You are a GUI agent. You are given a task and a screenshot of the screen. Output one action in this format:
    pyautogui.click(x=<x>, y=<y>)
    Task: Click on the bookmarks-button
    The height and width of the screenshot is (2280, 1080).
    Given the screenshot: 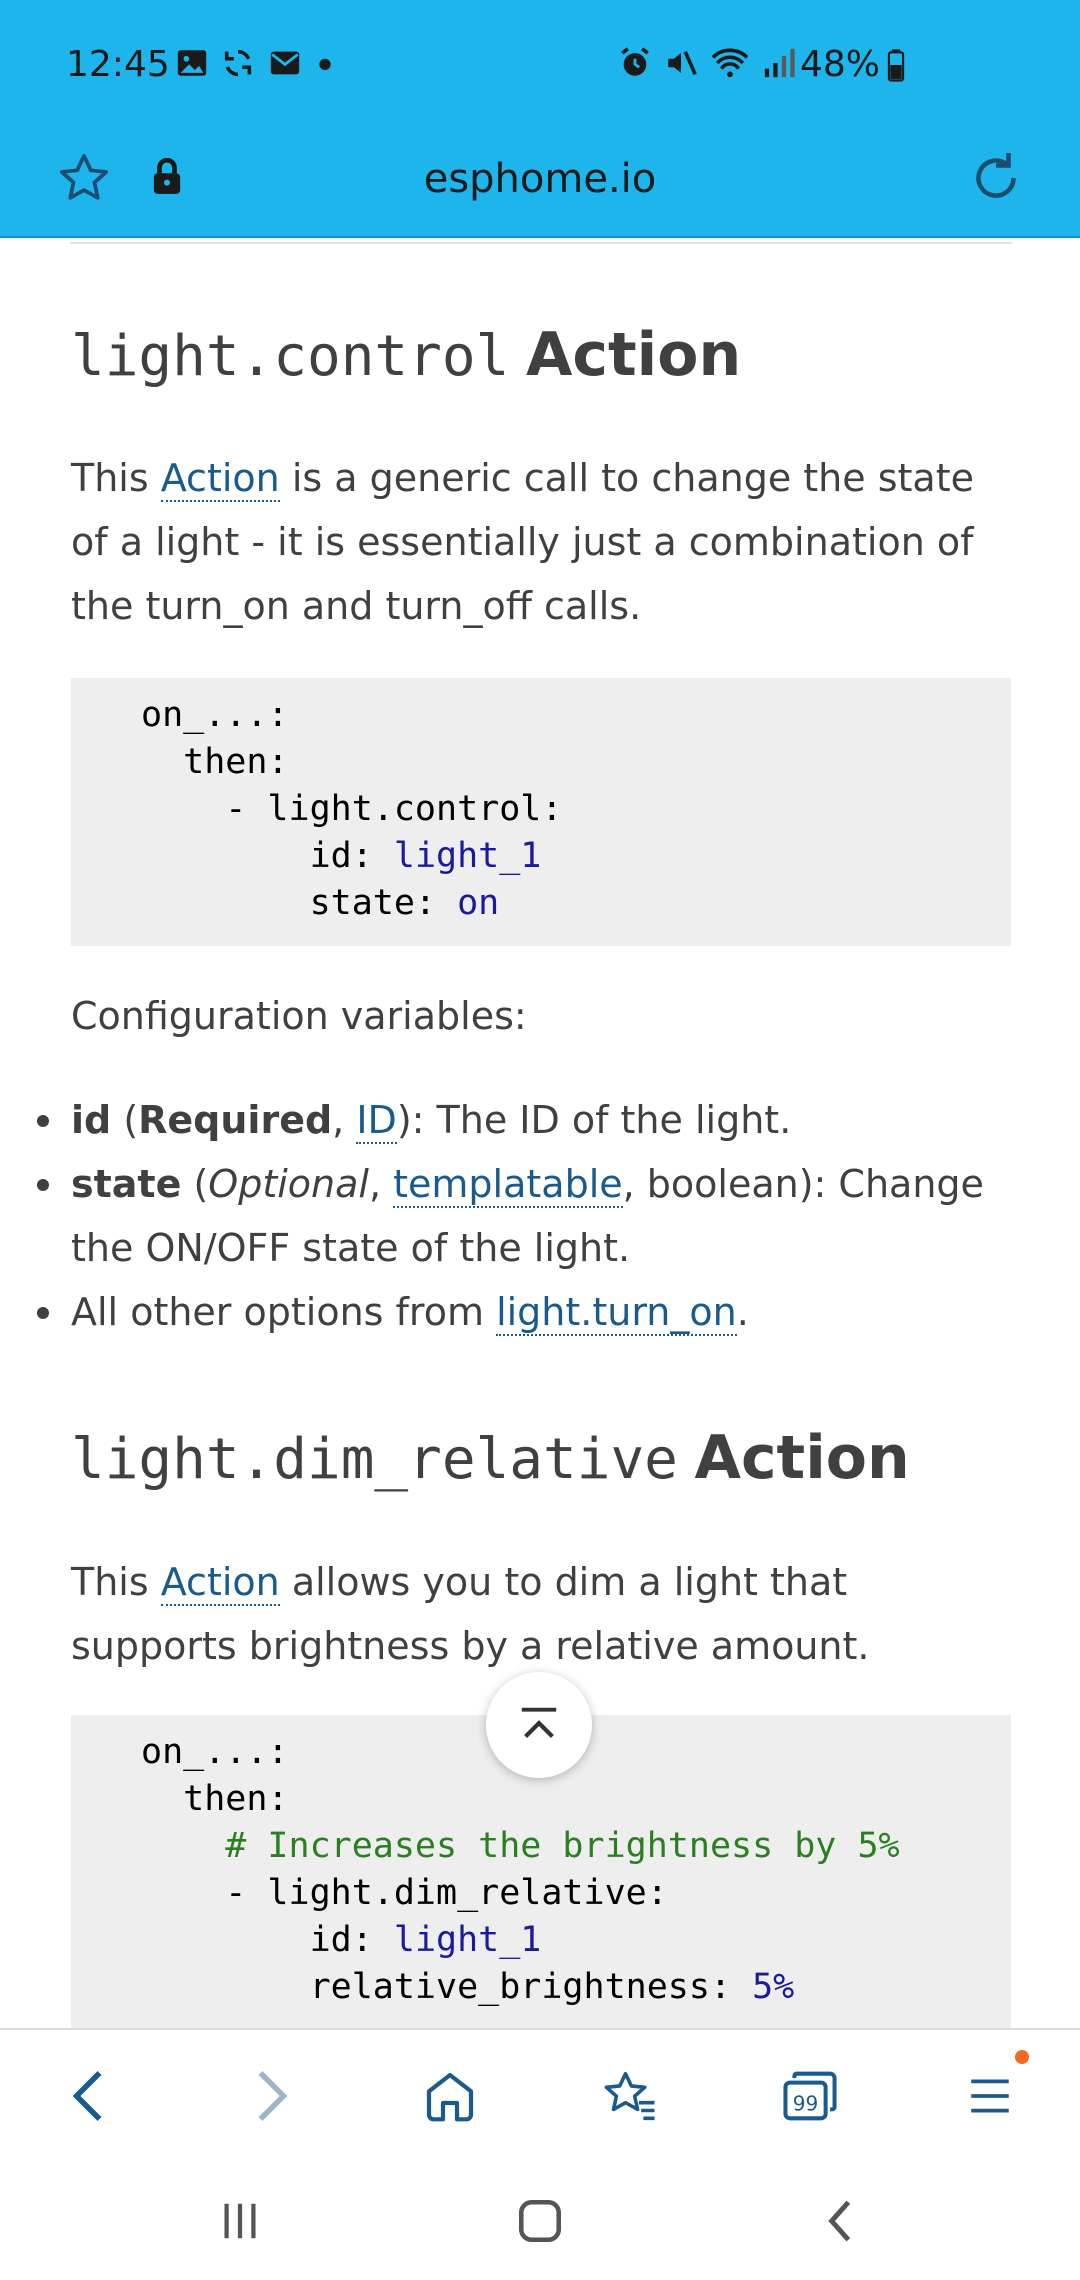 What is the action you would take?
    pyautogui.click(x=630, y=2096)
    